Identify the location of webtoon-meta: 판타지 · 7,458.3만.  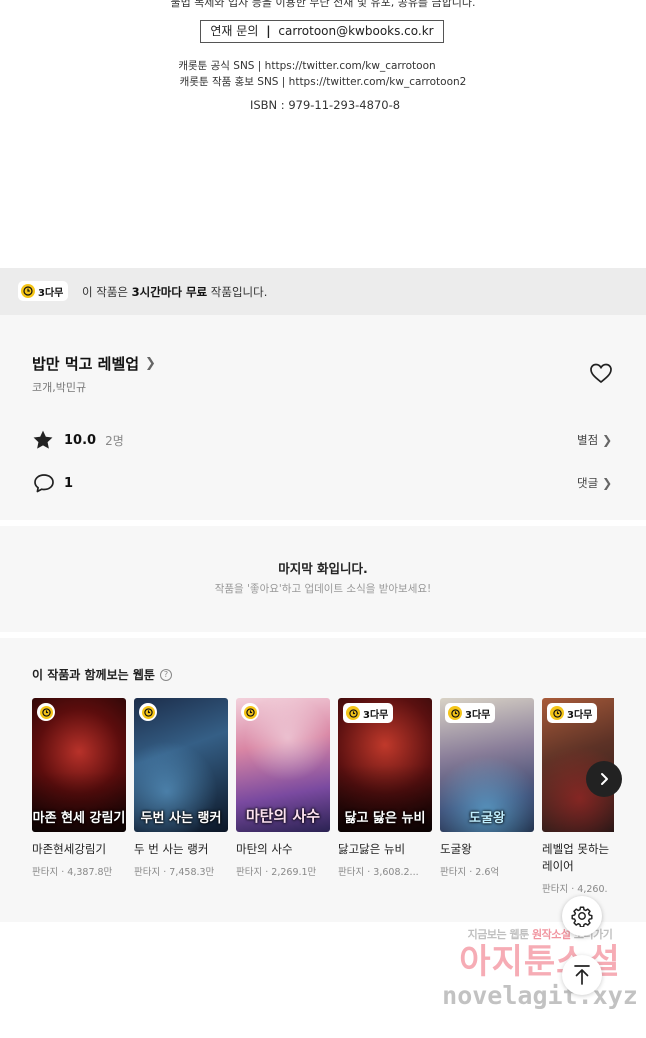
(174, 872).